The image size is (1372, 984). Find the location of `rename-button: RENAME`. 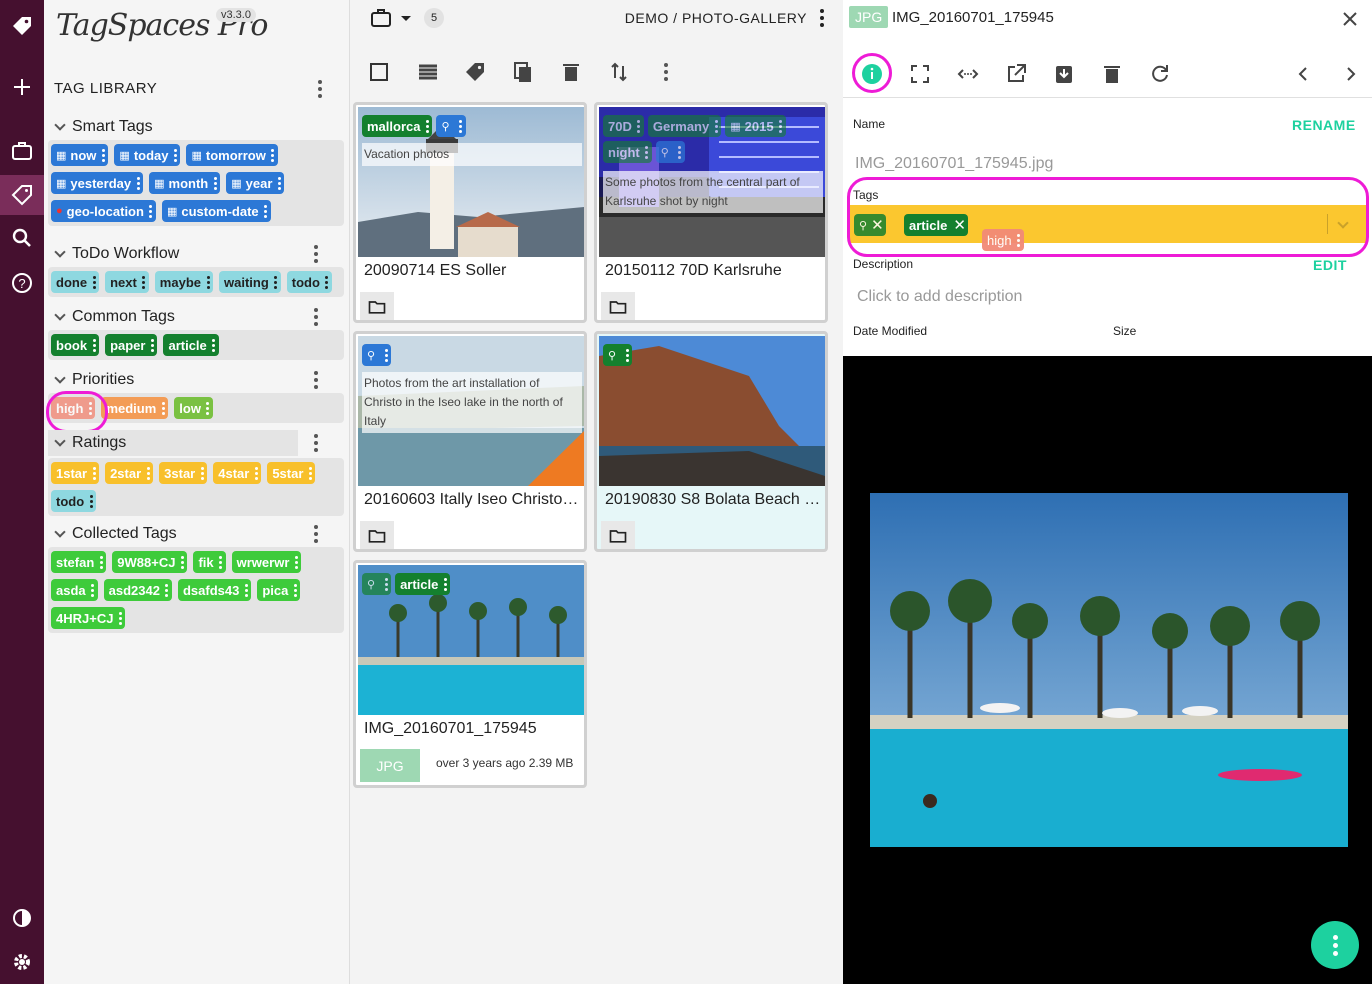

rename-button: RENAME is located at coordinates (1324, 125).